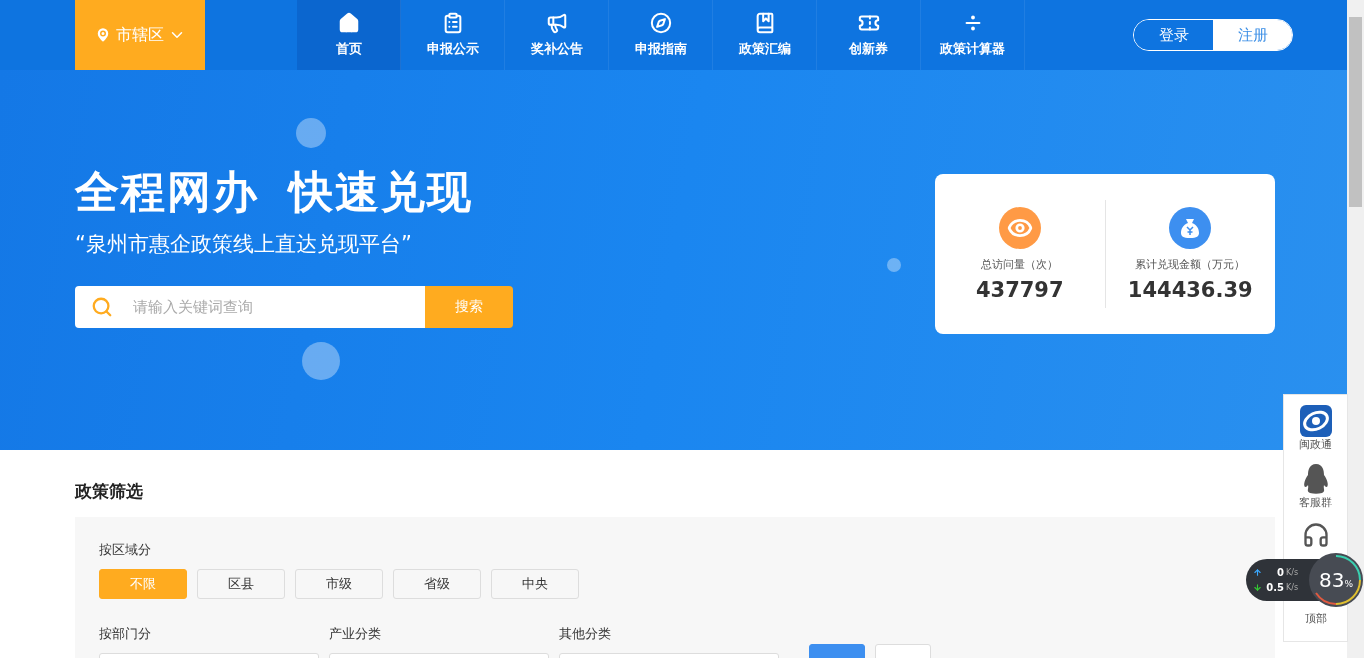 Image resolution: width=1364 pixels, height=658 pixels. I want to click on hero-title: 全程网办, so click(167, 192).